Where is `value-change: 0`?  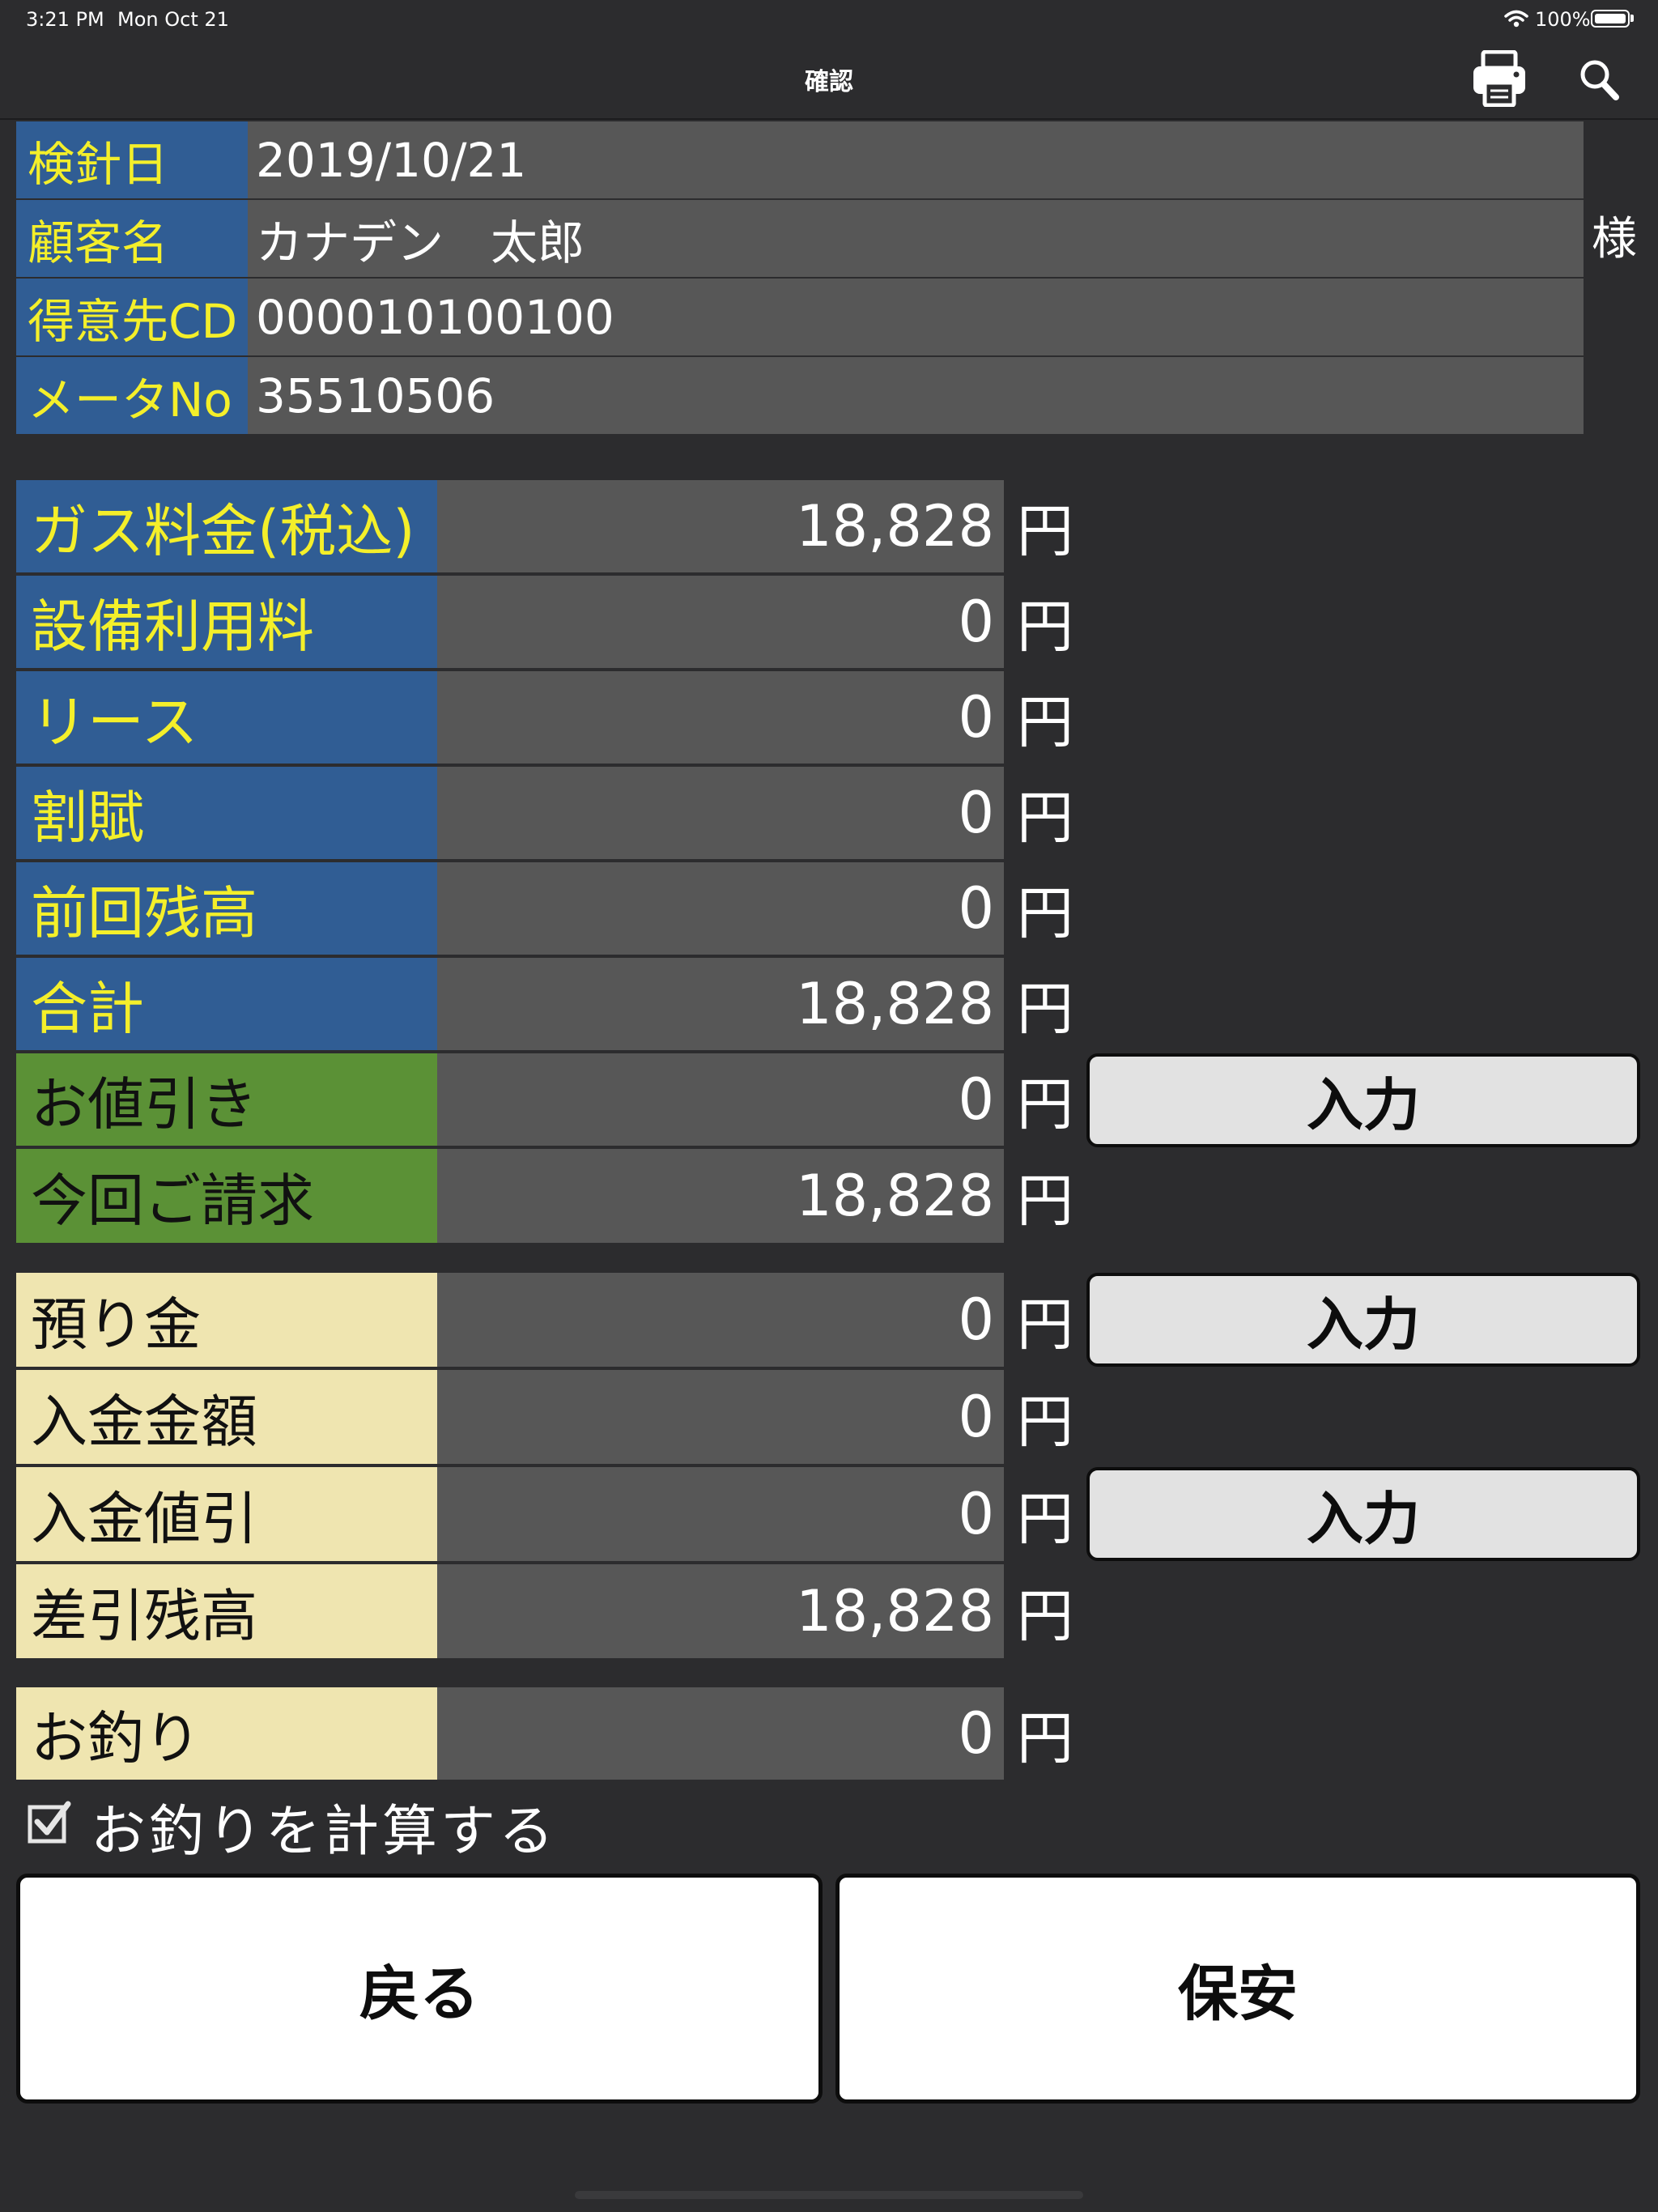 value-change: 0 is located at coordinates (720, 1733).